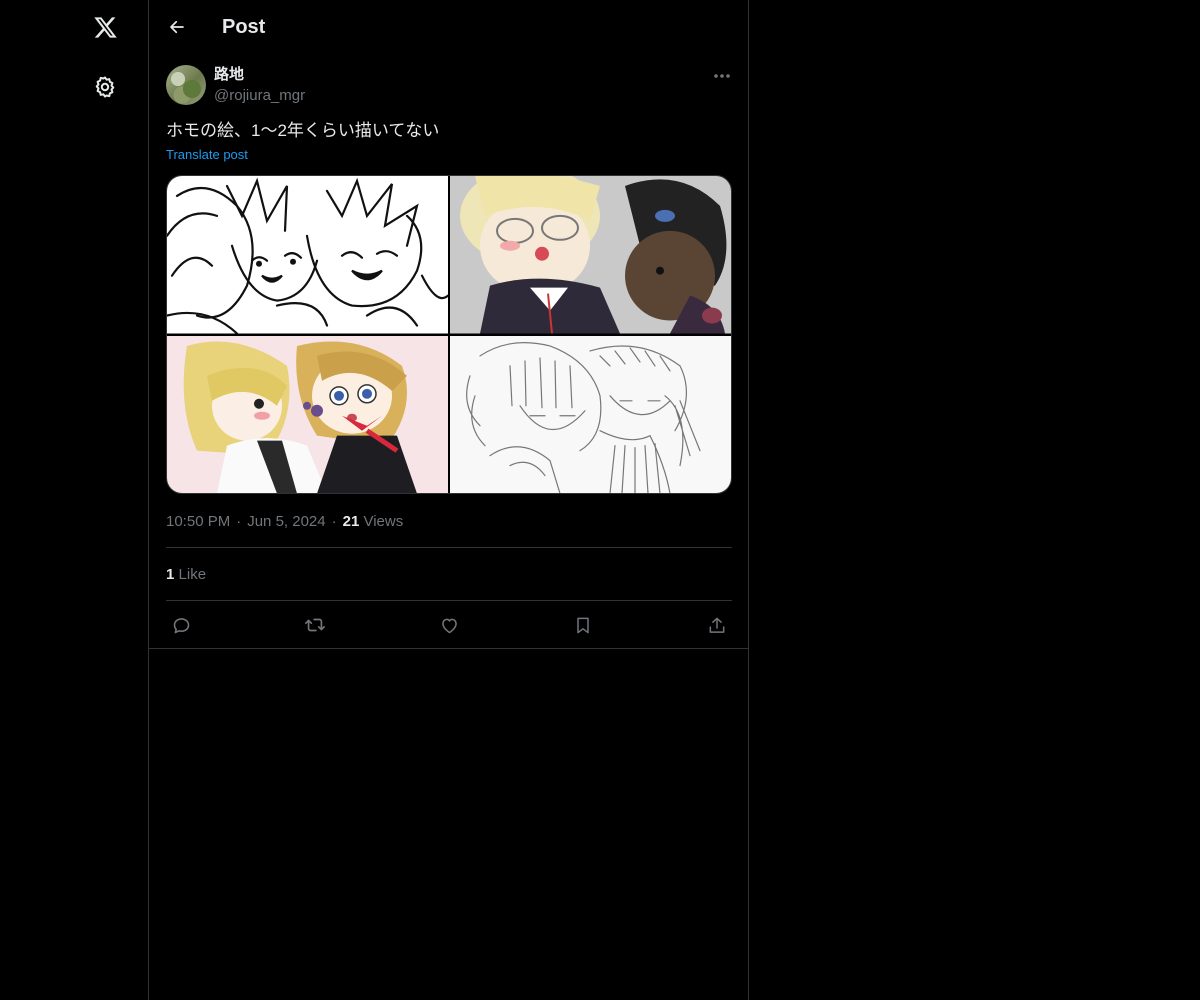 This screenshot has width=1200, height=1000. I want to click on post-date: Jun 5, 2024, so click(286, 521).